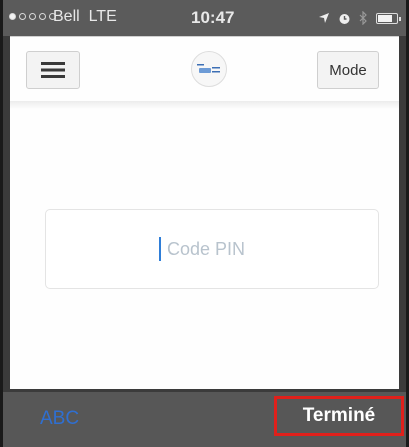  What do you see at coordinates (324, 18) in the screenshot?
I see `location-arrow-icon` at bounding box center [324, 18].